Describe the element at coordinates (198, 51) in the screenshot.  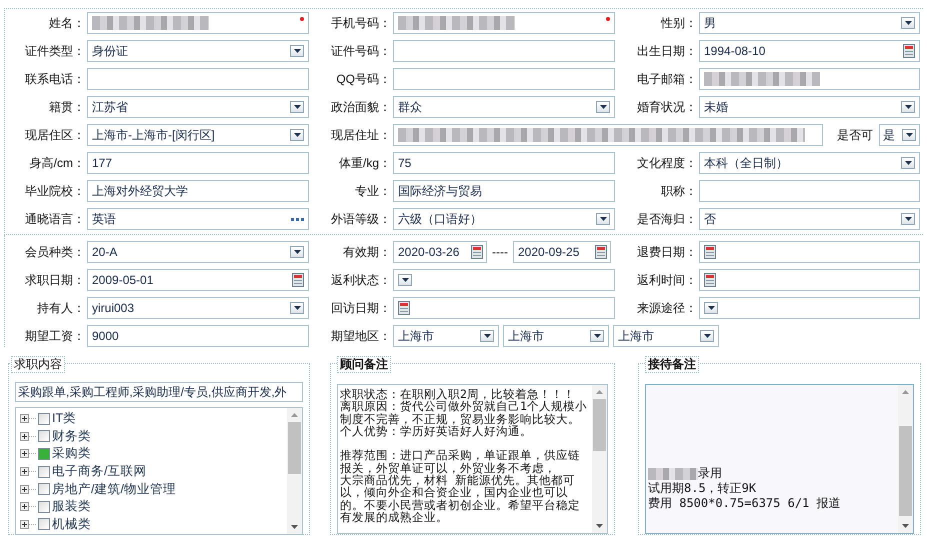
I see `dropdown-field: 身份证` at that location.